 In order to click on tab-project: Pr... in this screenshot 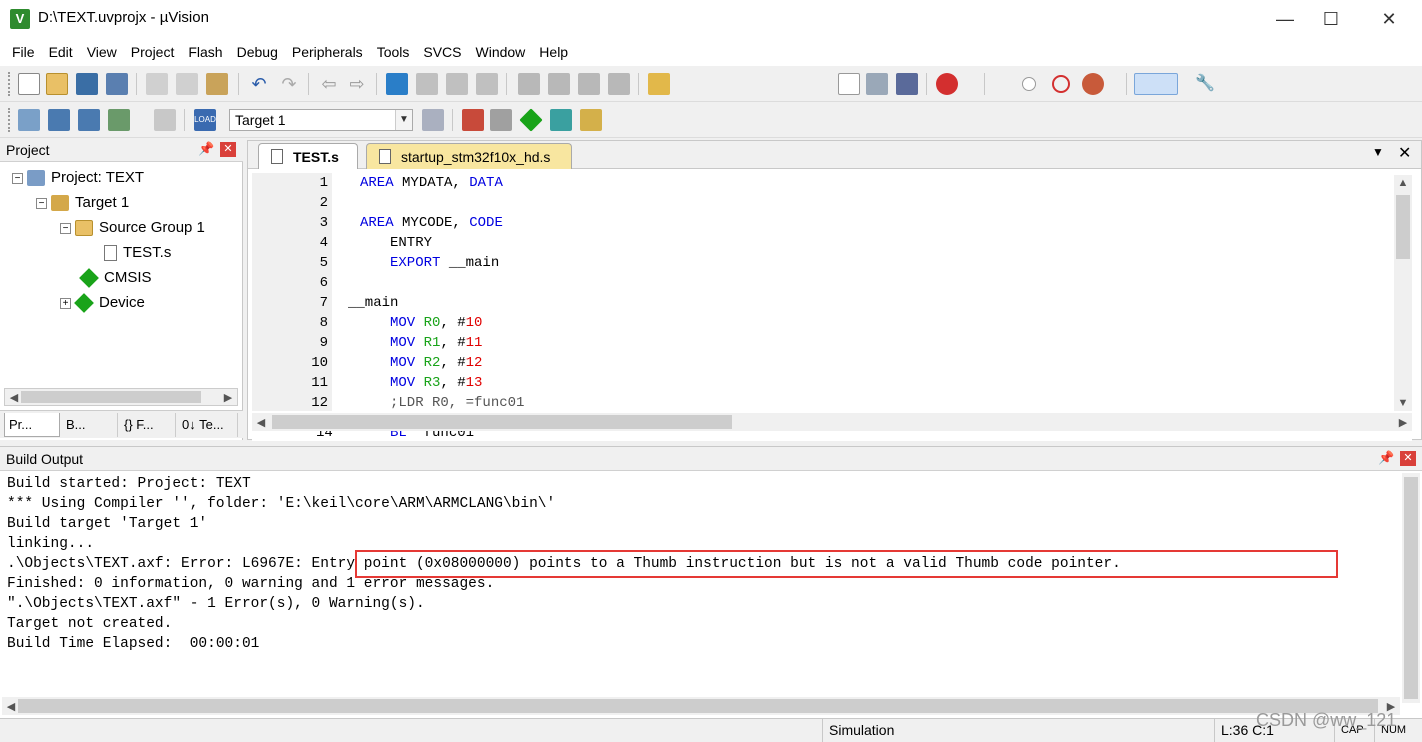, I will do `click(32, 425)`.